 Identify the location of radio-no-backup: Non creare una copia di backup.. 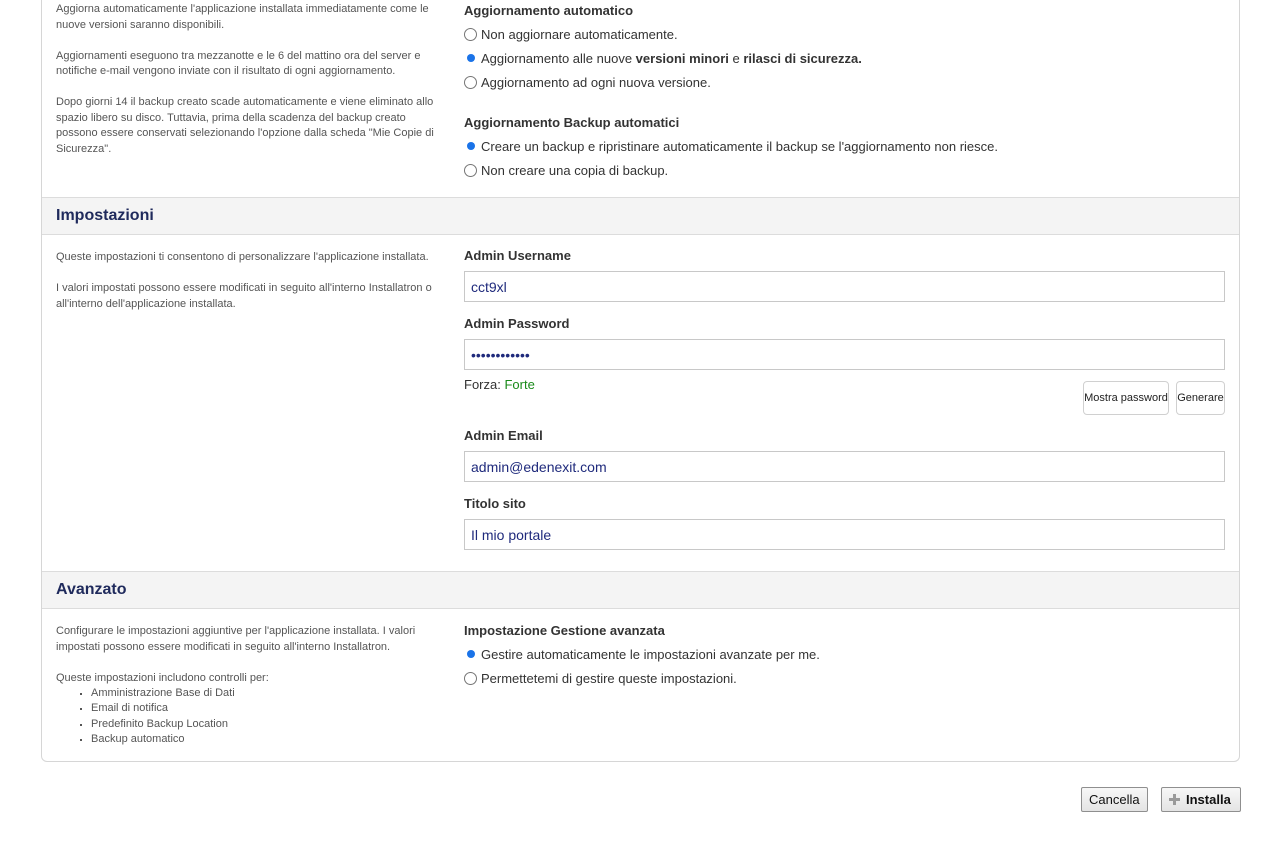
(845, 170).